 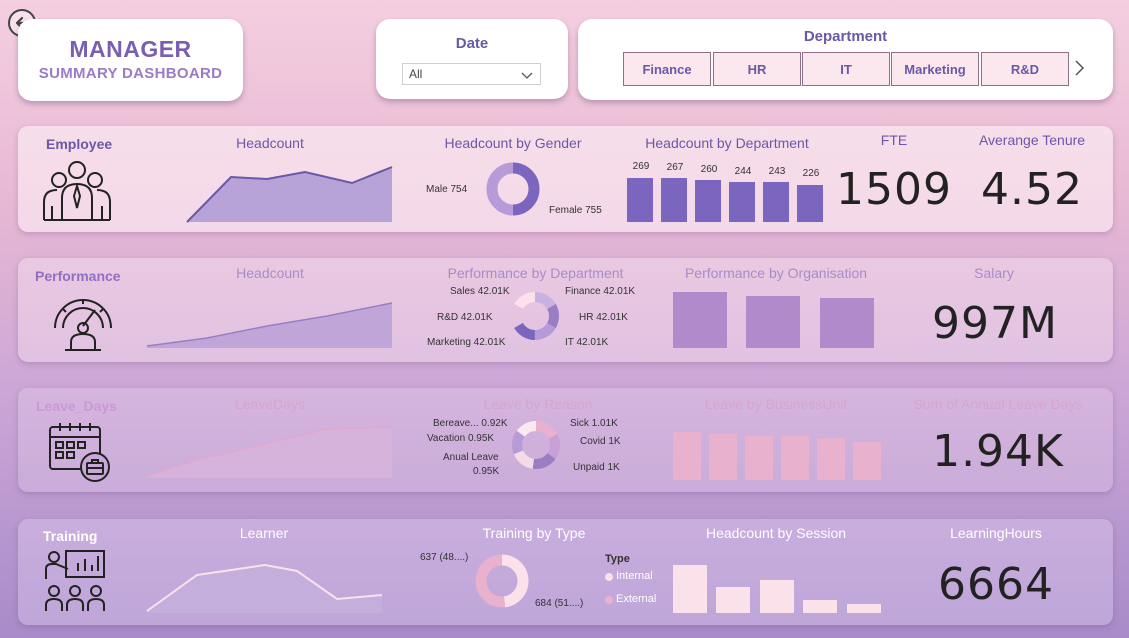 I want to click on dept-button-rd: R&D, so click(x=1025, y=69).